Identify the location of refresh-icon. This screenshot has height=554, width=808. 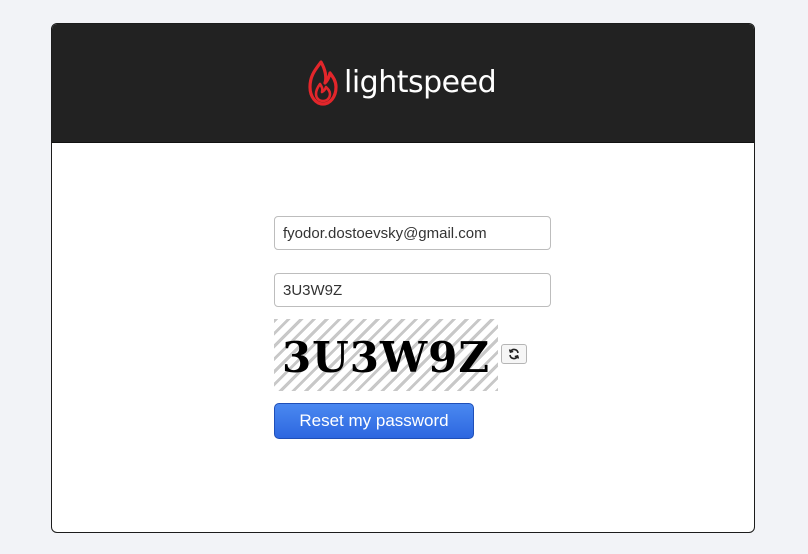
(514, 354).